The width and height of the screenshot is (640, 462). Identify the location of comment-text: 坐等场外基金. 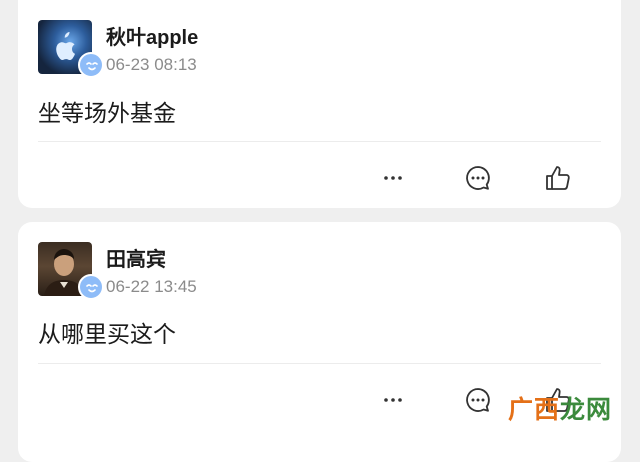
(107, 114).